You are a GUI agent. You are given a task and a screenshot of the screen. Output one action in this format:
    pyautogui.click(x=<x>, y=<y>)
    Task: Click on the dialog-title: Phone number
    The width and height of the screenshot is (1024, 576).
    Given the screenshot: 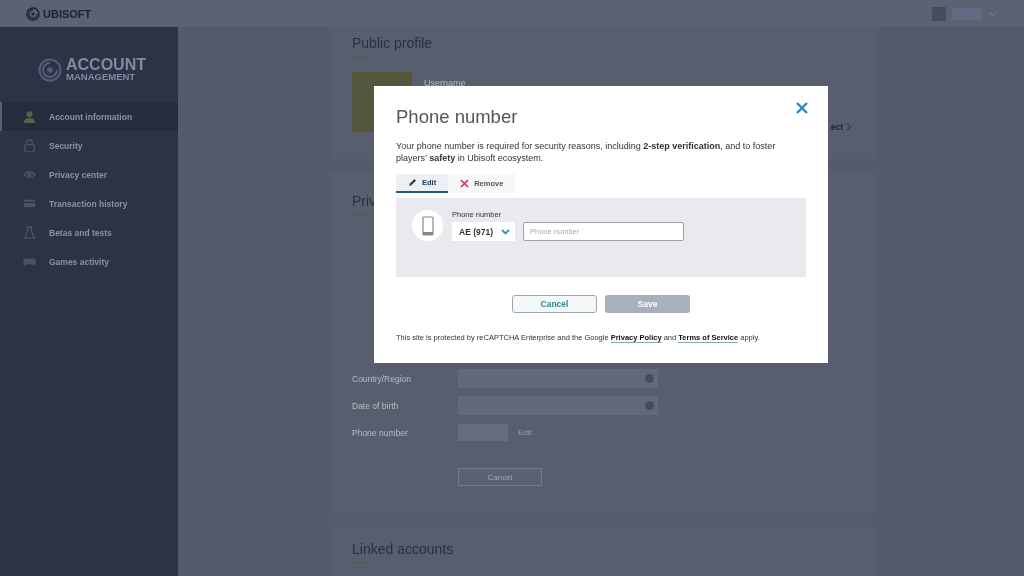 What is the action you would take?
    pyautogui.click(x=457, y=117)
    